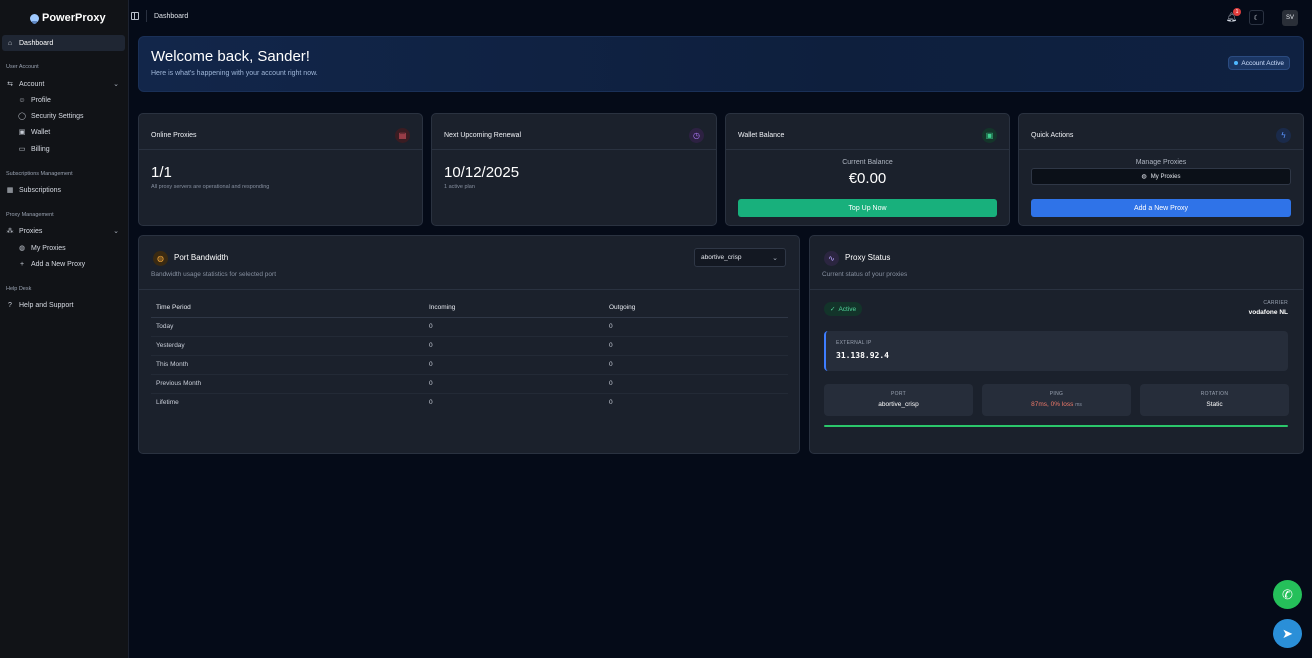 The image size is (1312, 658). I want to click on topbar: Dashboard 🔔︎ 1 ☾ SV, so click(720, 17).